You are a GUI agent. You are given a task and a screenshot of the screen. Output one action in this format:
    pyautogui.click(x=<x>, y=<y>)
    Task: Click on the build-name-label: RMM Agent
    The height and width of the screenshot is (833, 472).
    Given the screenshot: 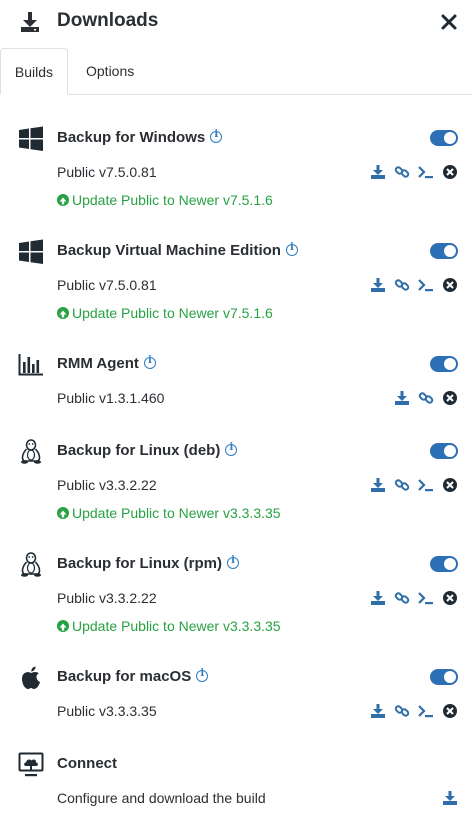 What is the action you would take?
    pyautogui.click(x=98, y=363)
    